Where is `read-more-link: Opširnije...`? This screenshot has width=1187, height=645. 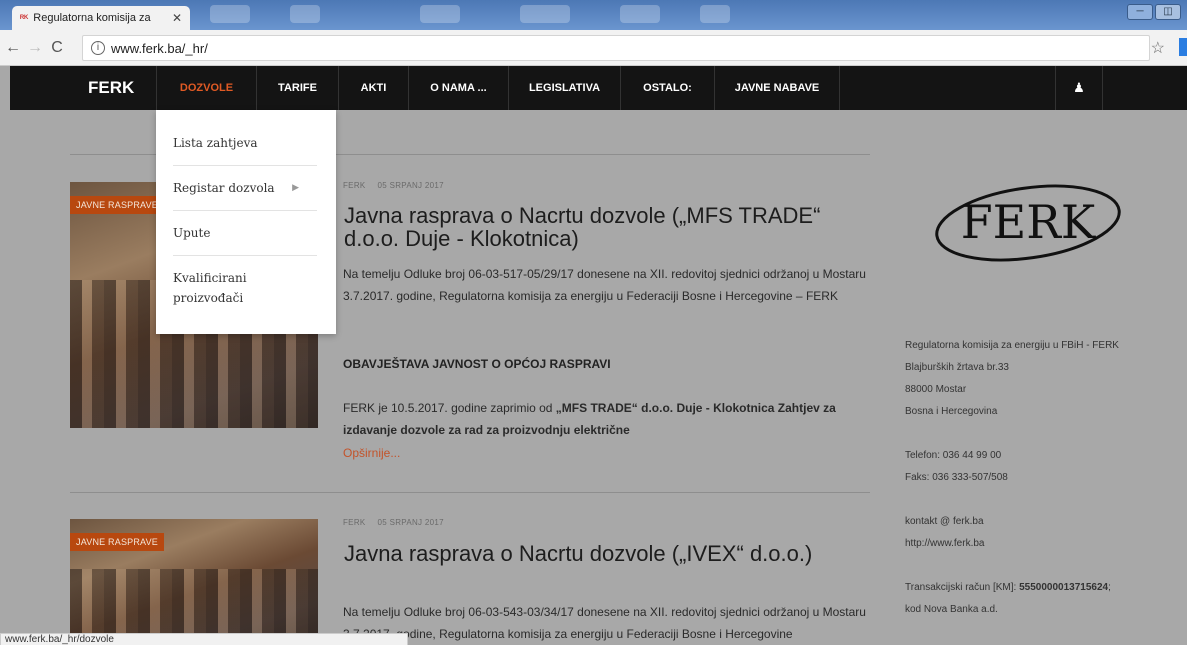 read-more-link: Opširnije... is located at coordinates (371, 453).